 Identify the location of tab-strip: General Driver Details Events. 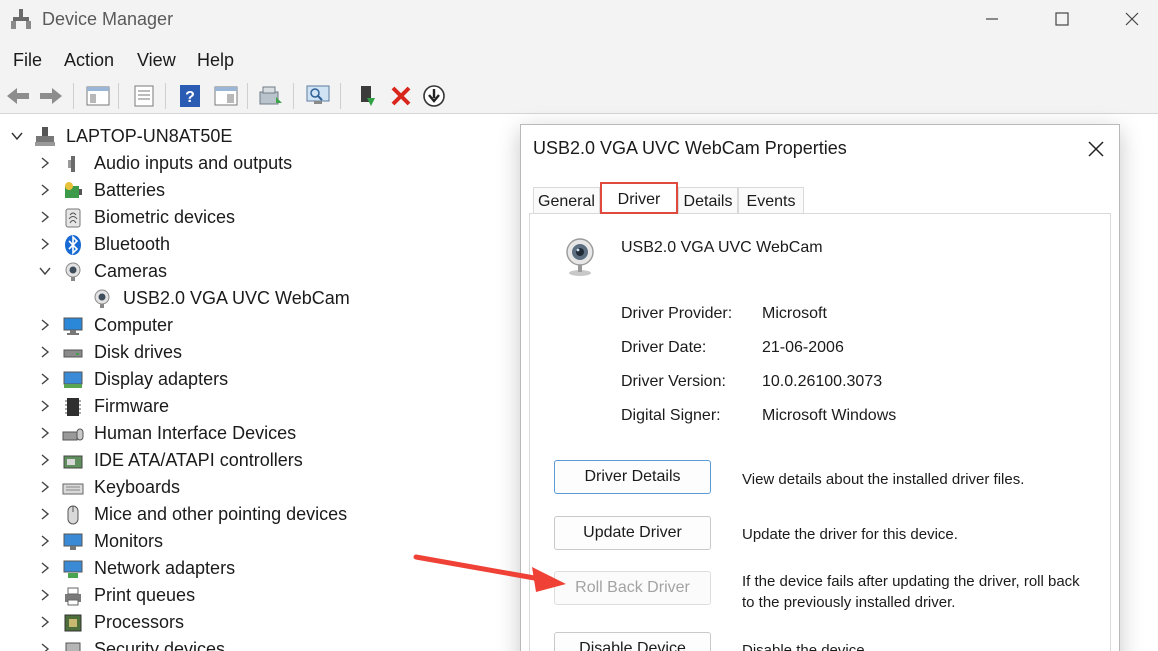
(821, 198).